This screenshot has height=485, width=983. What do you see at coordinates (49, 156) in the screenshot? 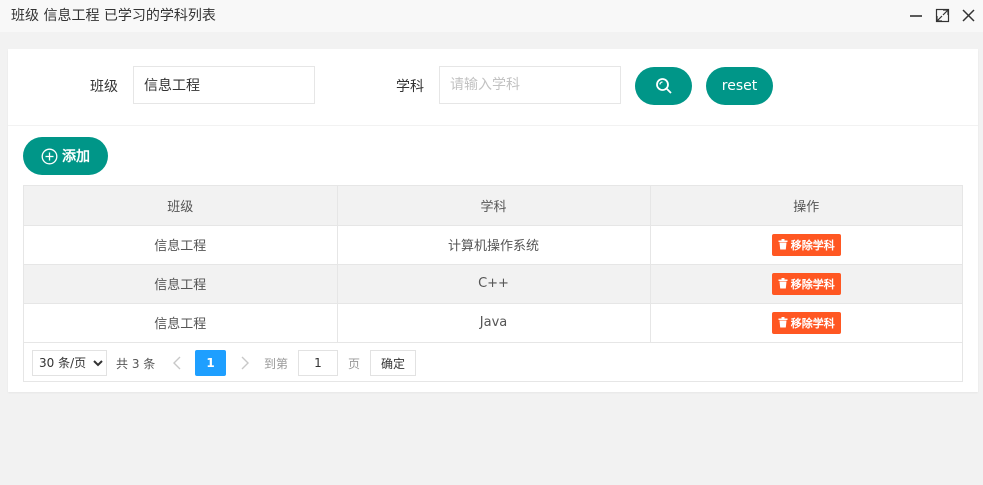
I see `plus-circle-icon` at bounding box center [49, 156].